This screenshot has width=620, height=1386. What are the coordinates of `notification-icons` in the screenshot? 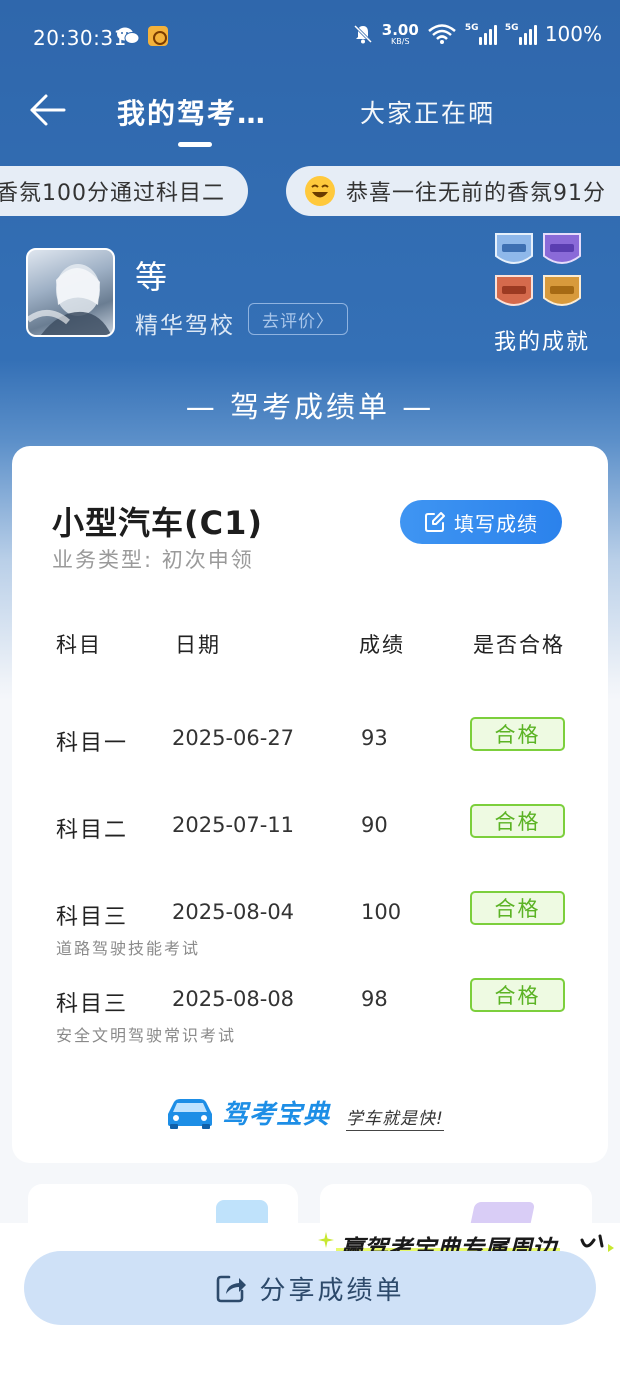 It's located at (142, 36).